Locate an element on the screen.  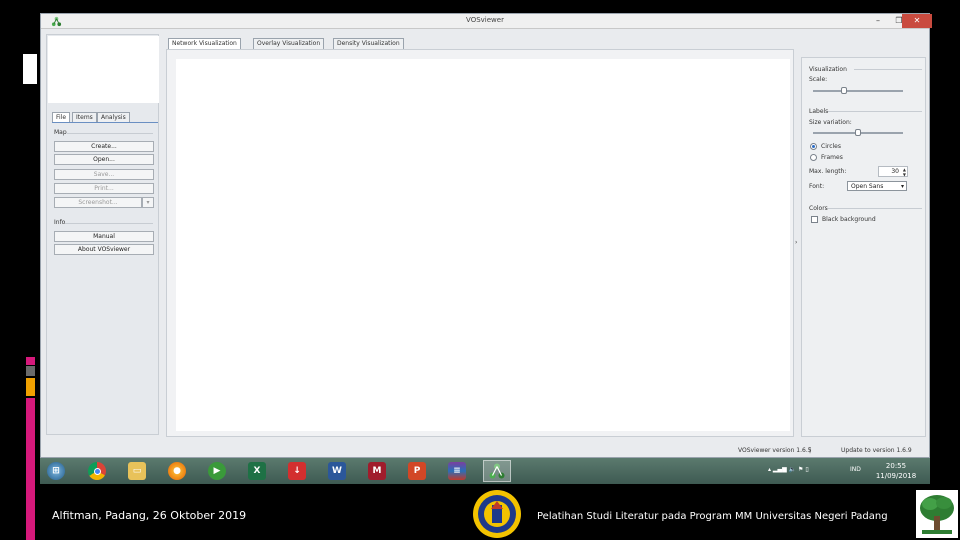
font-select-value: Open Sans is located at coordinates (867, 186).